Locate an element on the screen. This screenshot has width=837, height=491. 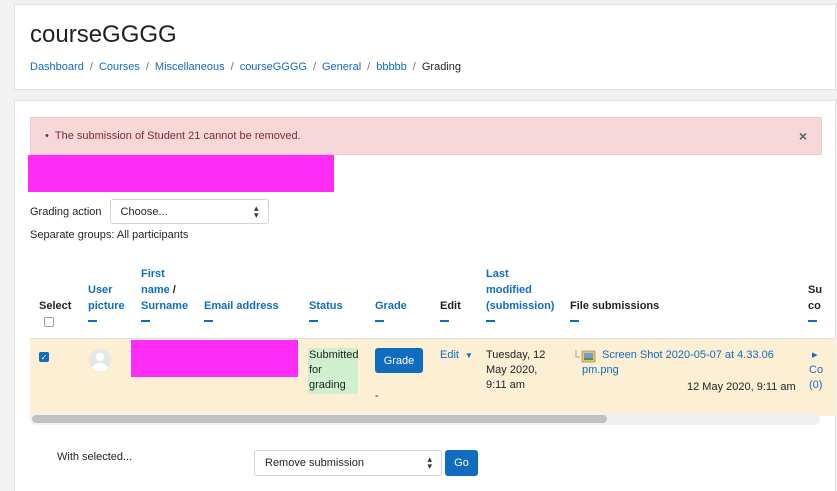
status-badge: Submitted for grading is located at coordinates (333, 371).